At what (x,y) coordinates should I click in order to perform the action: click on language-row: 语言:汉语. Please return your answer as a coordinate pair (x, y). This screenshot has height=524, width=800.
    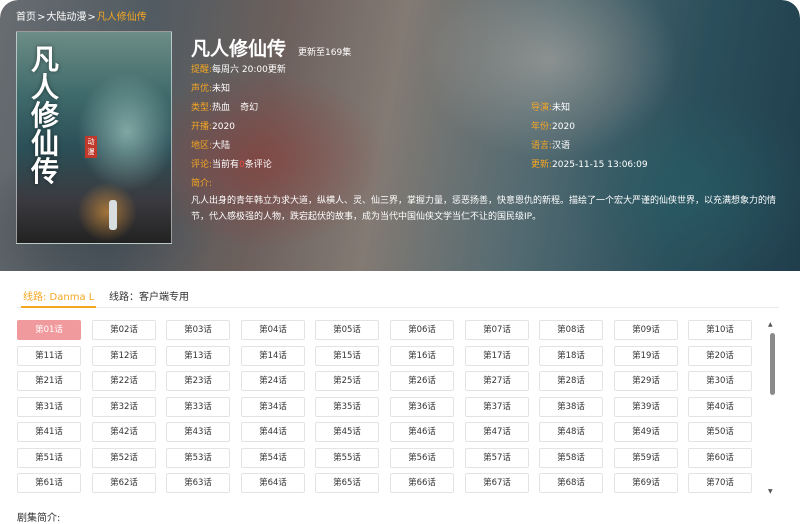
    Looking at the image, I should click on (551, 146).